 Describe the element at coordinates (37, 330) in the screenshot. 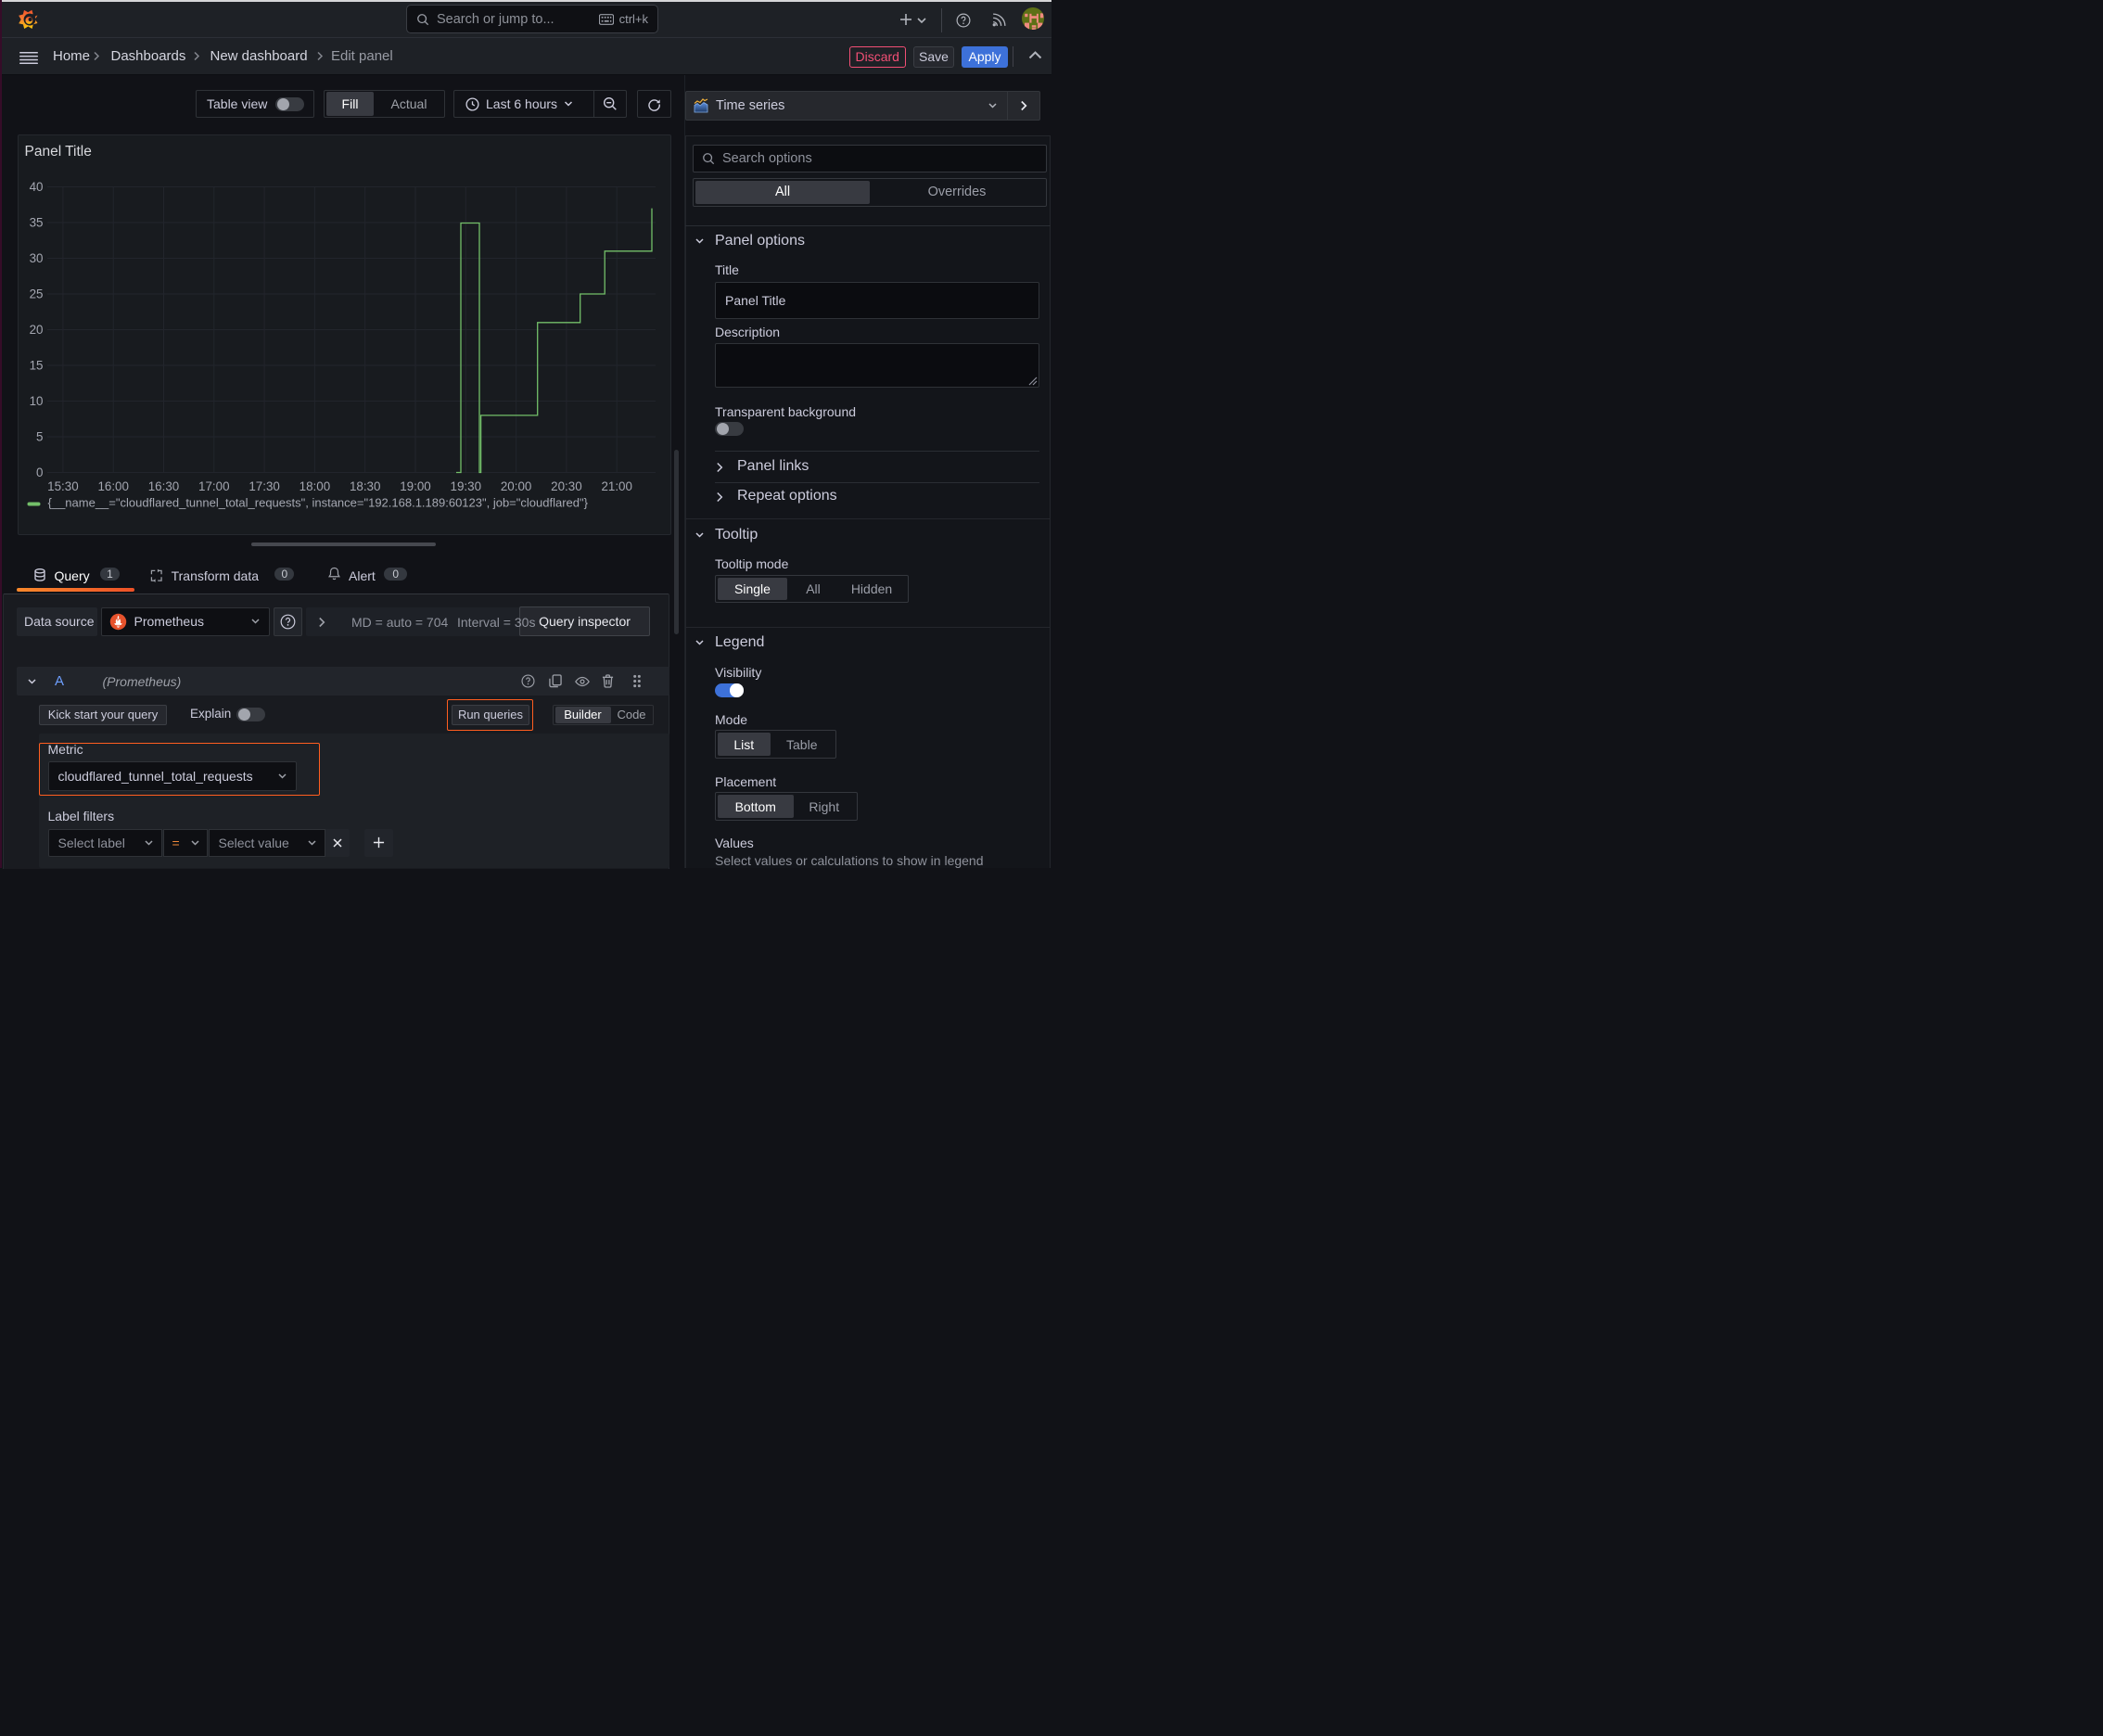

I see `svg-text: 20` at that location.